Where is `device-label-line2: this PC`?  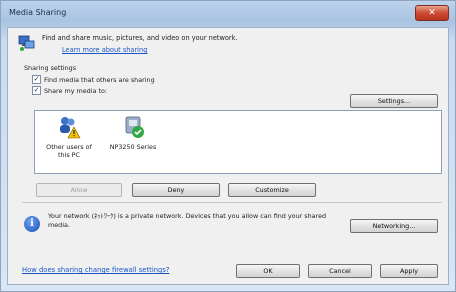 device-label-line2: this PC is located at coordinates (68, 155).